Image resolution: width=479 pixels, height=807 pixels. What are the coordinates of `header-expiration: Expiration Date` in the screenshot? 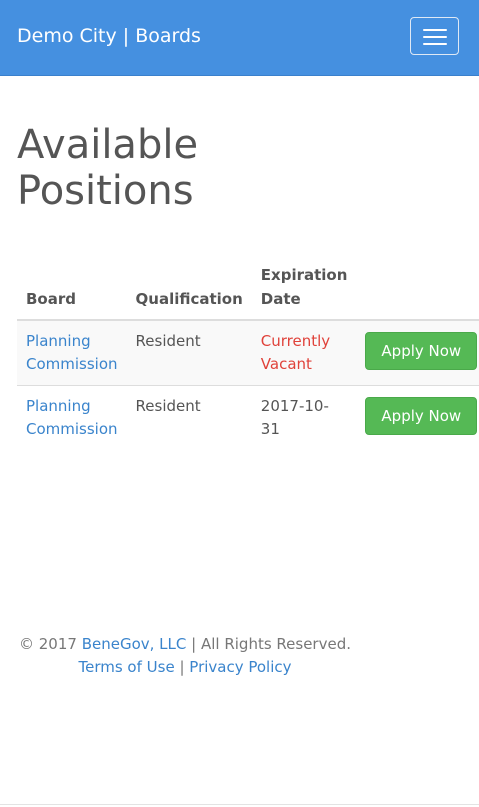 It's located at (304, 288).